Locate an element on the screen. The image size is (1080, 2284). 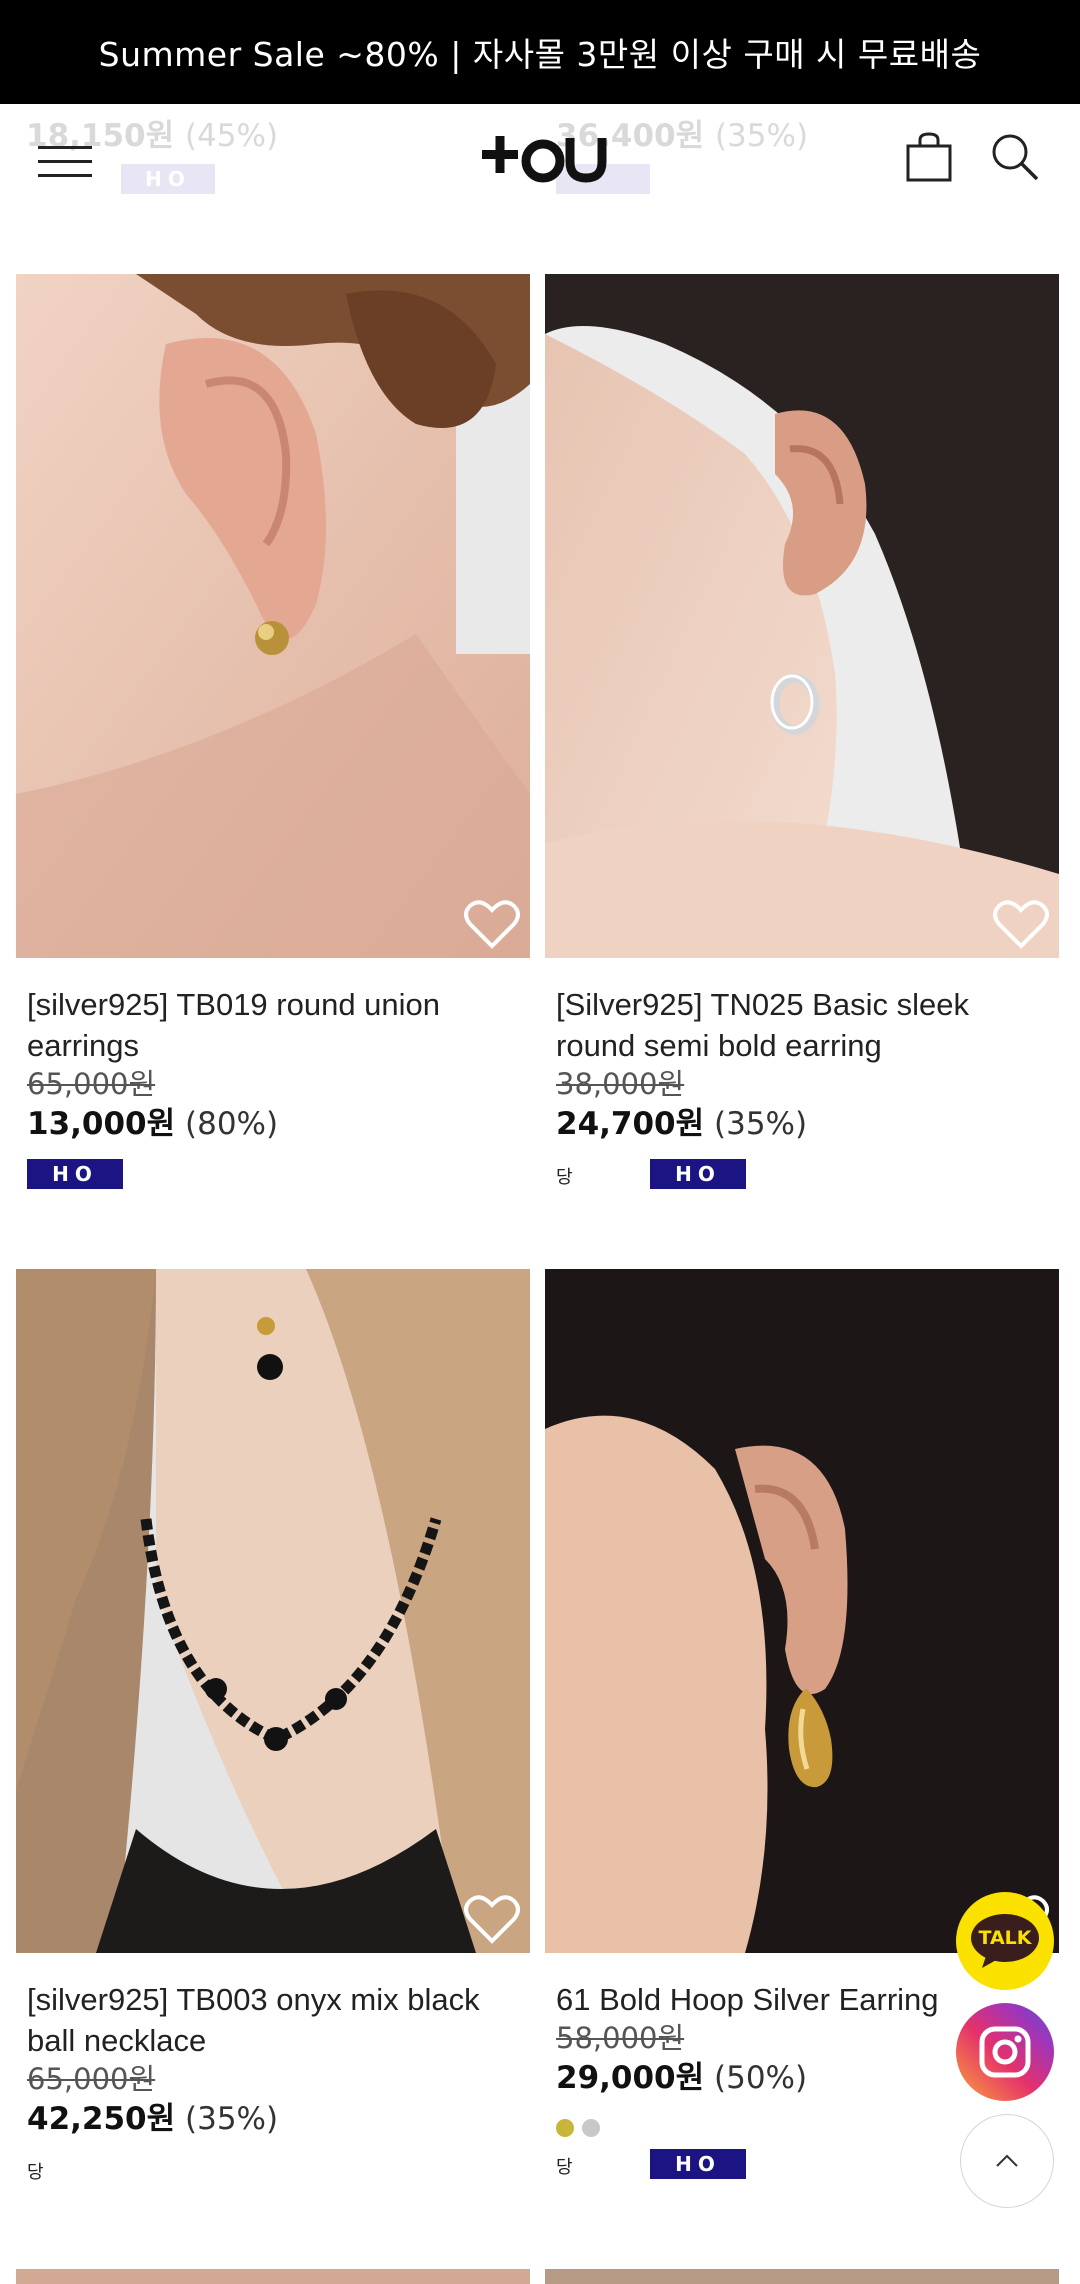
product-photo-ear-gold-stud is located at coordinates (273, 616).